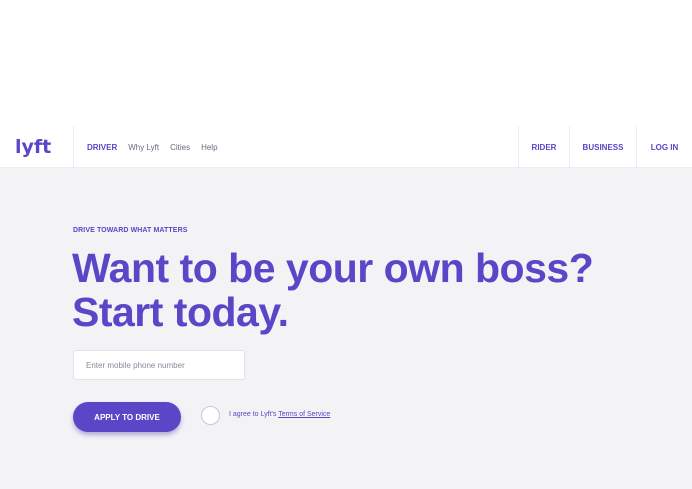 This screenshot has width=692, height=489. I want to click on terms-agree-label: I agree to Lyft's Terms of Service, so click(279, 414).